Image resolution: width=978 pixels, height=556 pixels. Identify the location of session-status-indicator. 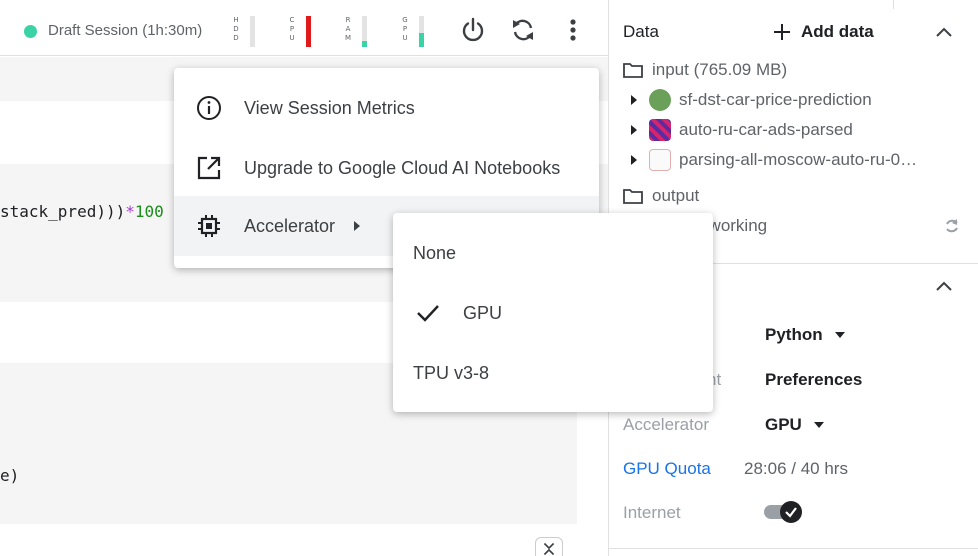
(30, 31).